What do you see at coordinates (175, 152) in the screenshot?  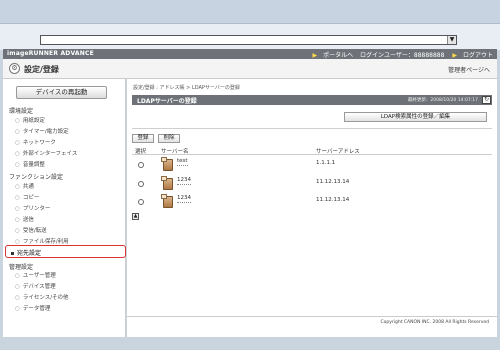 I see `col-server-name: サーバー名` at bounding box center [175, 152].